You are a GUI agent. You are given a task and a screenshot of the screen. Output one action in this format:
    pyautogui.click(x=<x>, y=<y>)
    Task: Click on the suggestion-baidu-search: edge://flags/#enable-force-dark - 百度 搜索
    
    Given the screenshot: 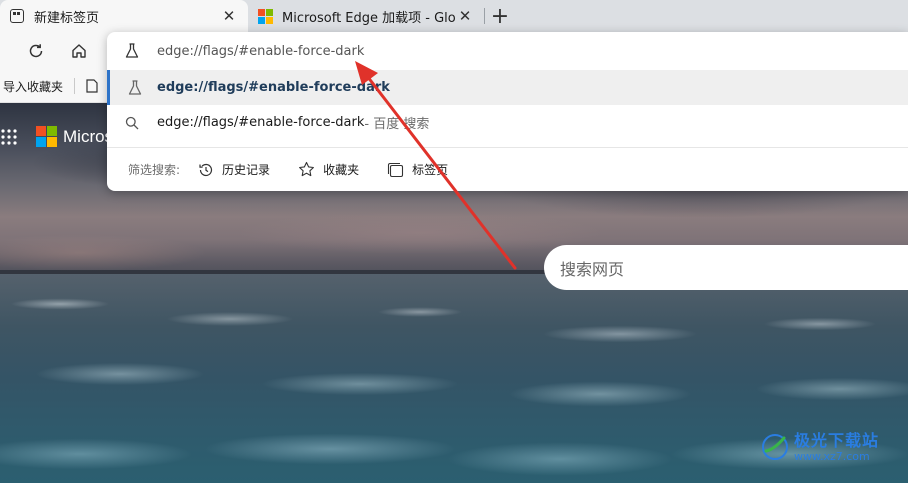 What is the action you would take?
    pyautogui.click(x=507, y=122)
    